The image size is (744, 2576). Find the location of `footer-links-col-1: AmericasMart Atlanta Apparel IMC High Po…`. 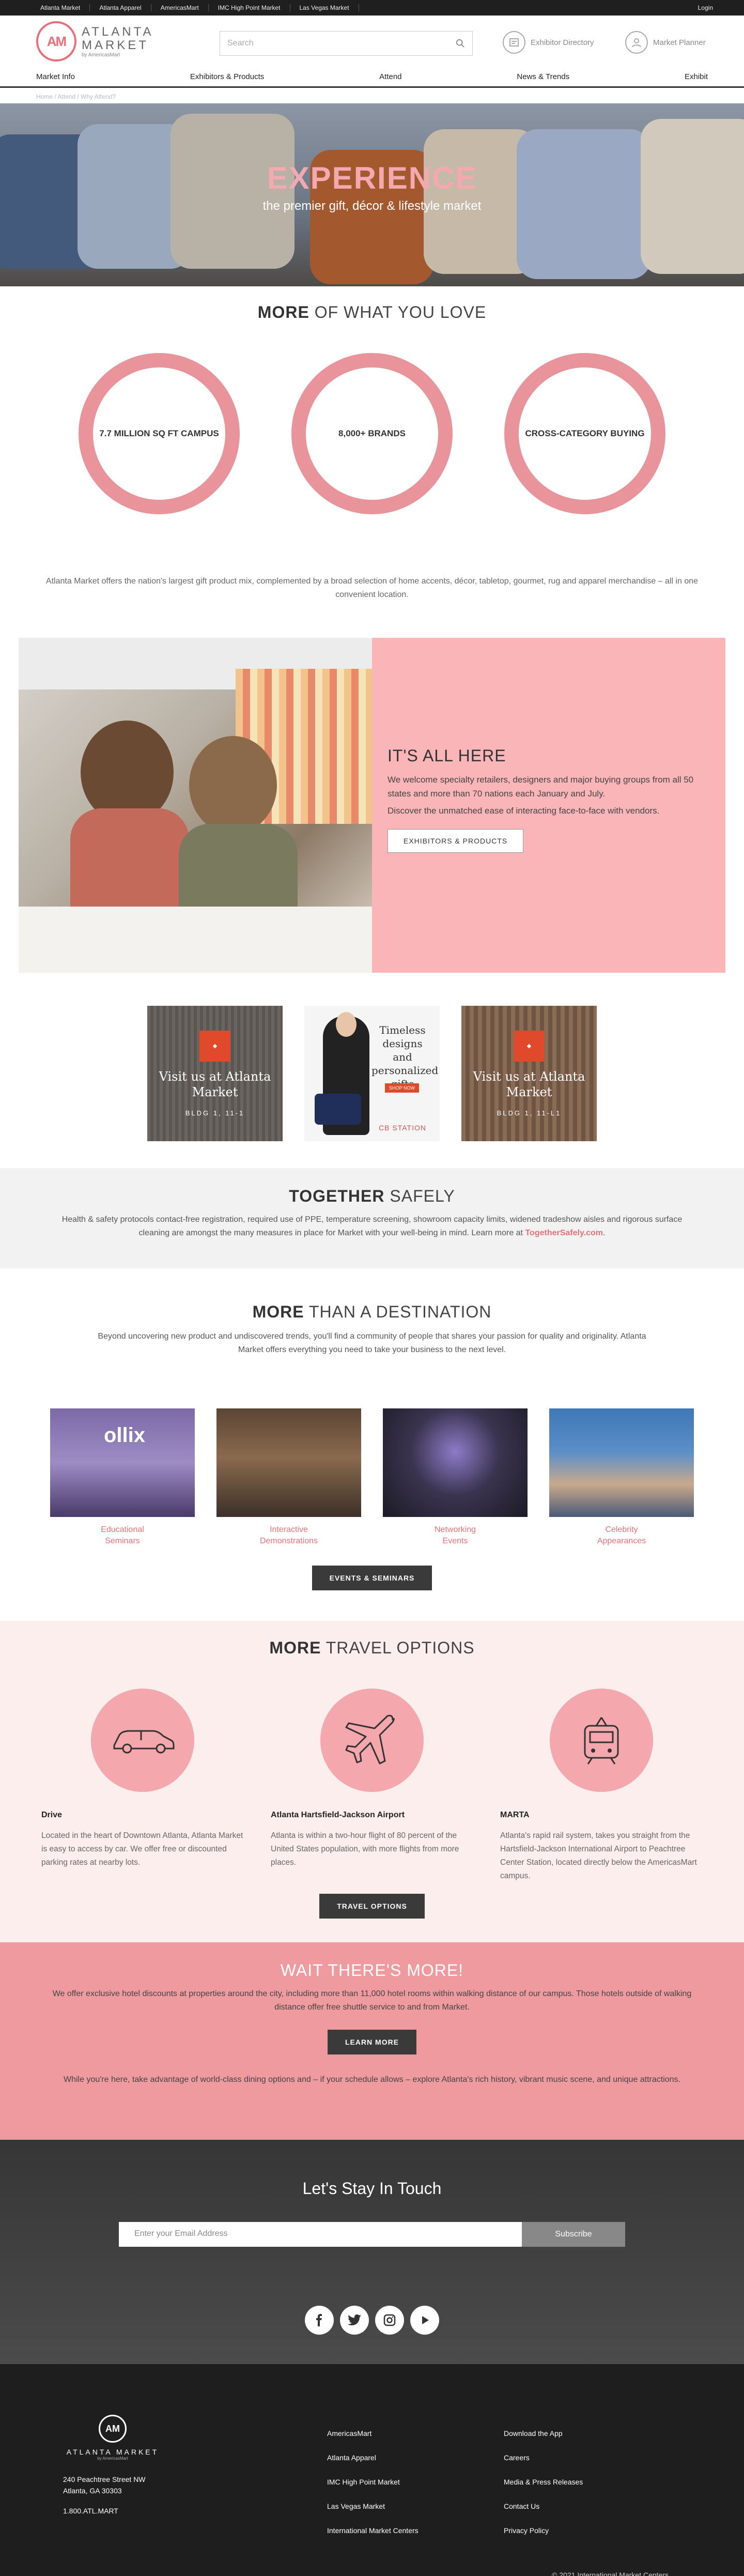

footer-links-col-1: AmericasMart Atlanta Apparel IMC High Po… is located at coordinates (373, 2490).